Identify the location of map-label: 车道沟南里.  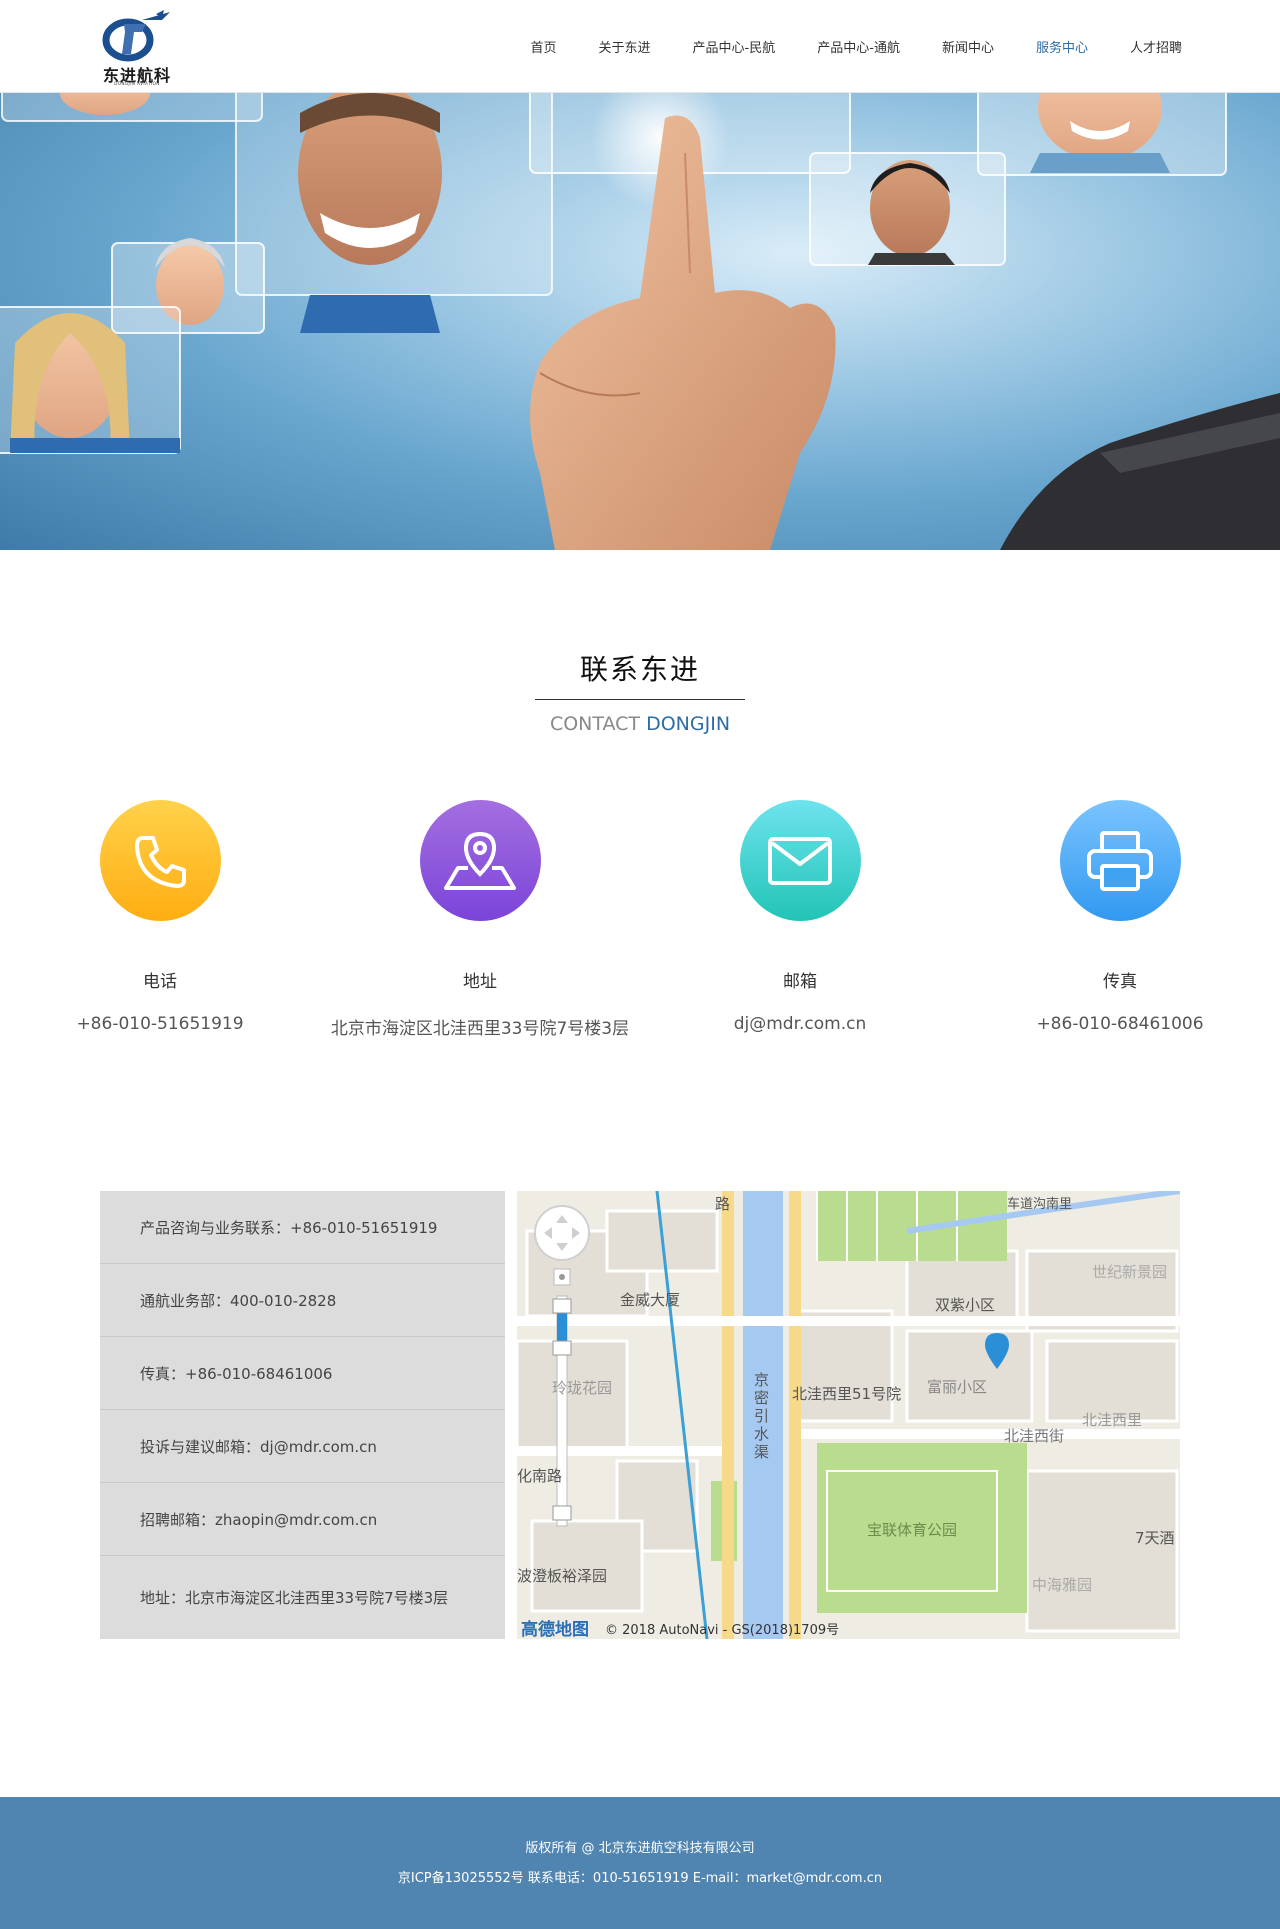
(1040, 1204).